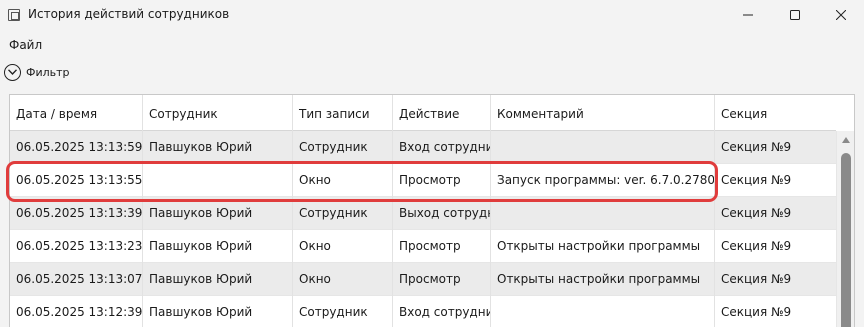 This screenshot has height=327, width=864. I want to click on minimize-button, so click(748, 15).